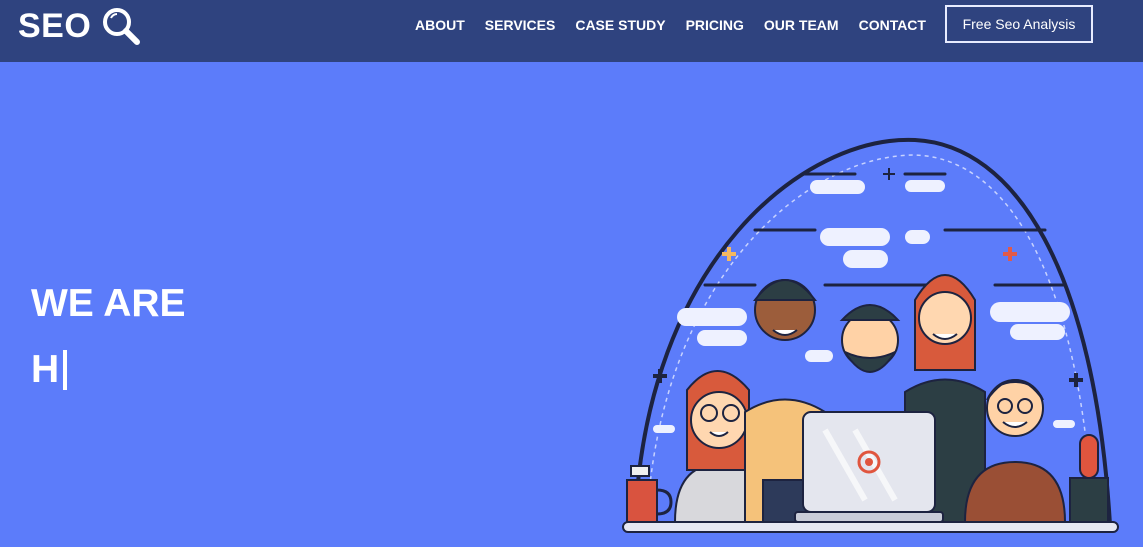 This screenshot has width=1143, height=547. I want to click on nav-our-team-link: OUR TEAM, so click(801, 25).